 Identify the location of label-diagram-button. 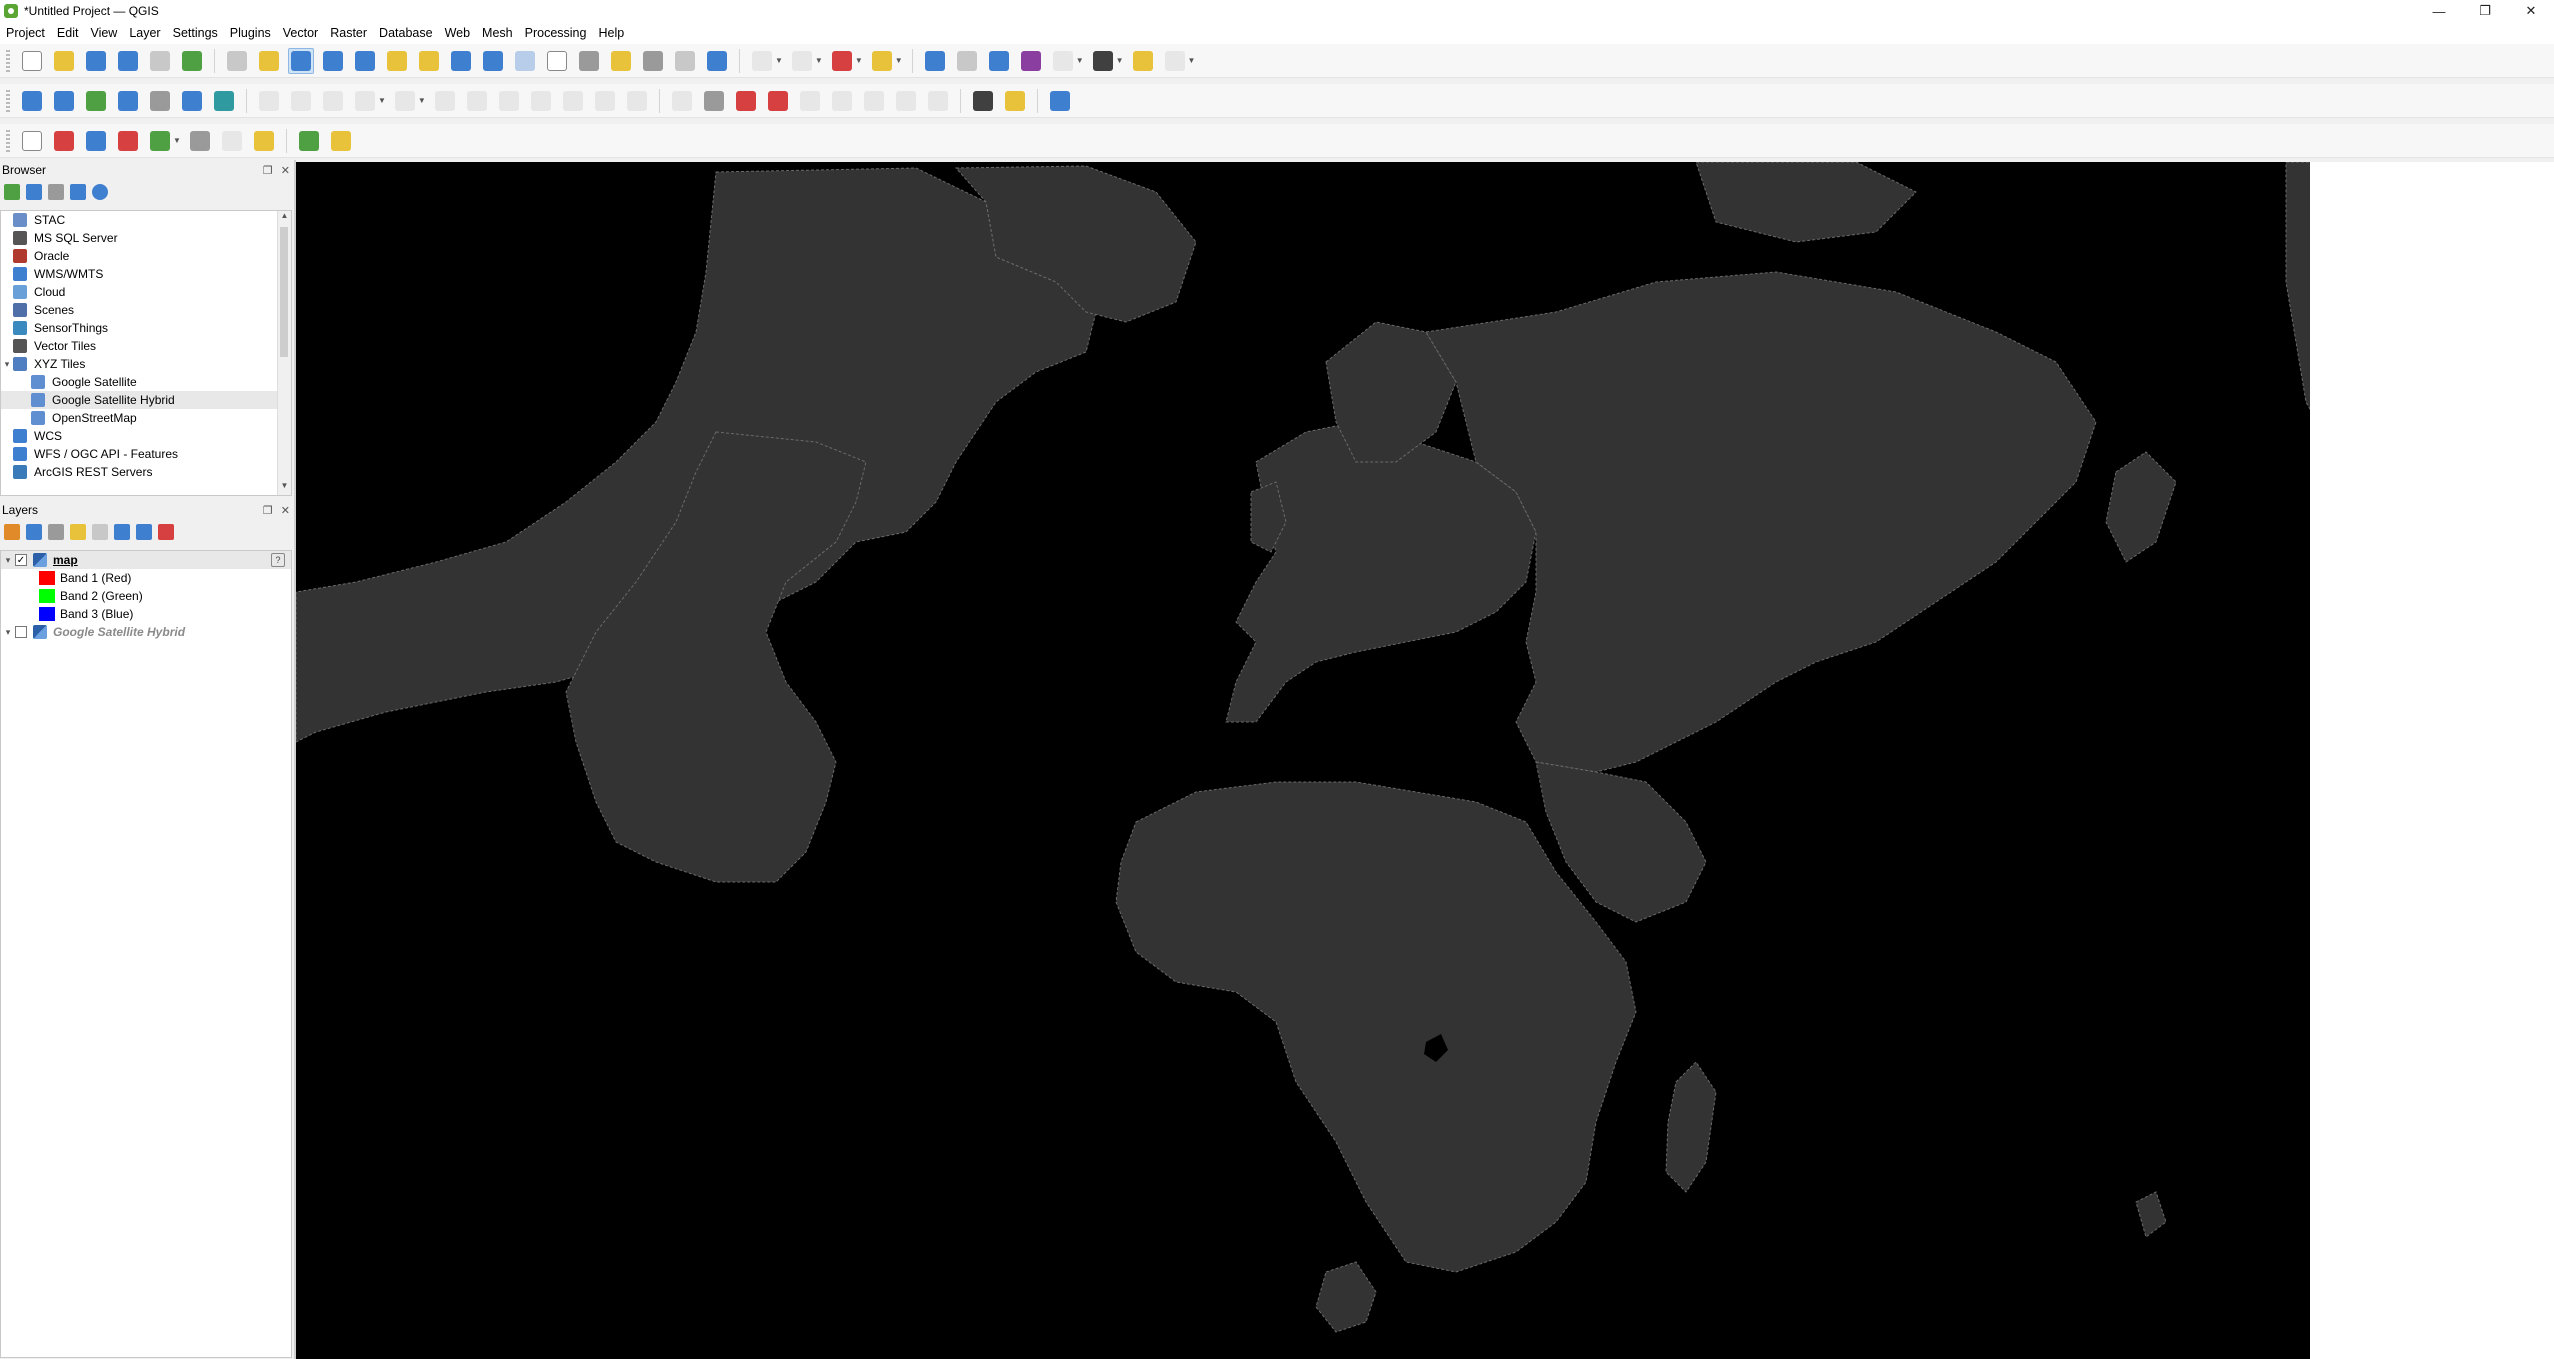
(938, 101).